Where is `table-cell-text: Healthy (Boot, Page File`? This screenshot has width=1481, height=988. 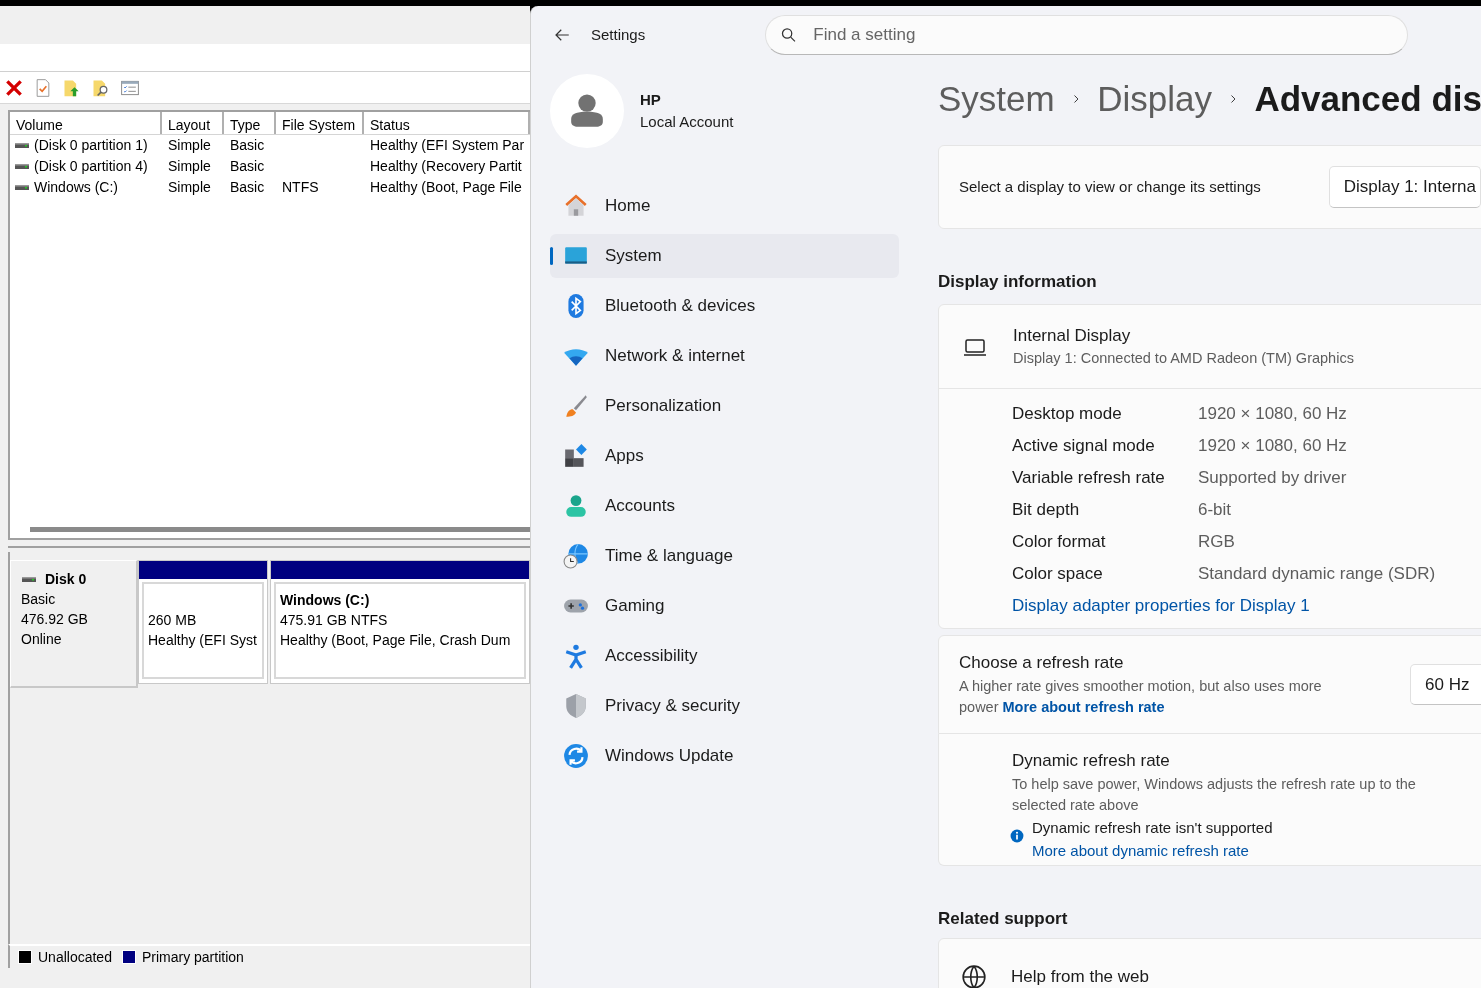 table-cell-text: Healthy (Boot, Page File is located at coordinates (446, 187).